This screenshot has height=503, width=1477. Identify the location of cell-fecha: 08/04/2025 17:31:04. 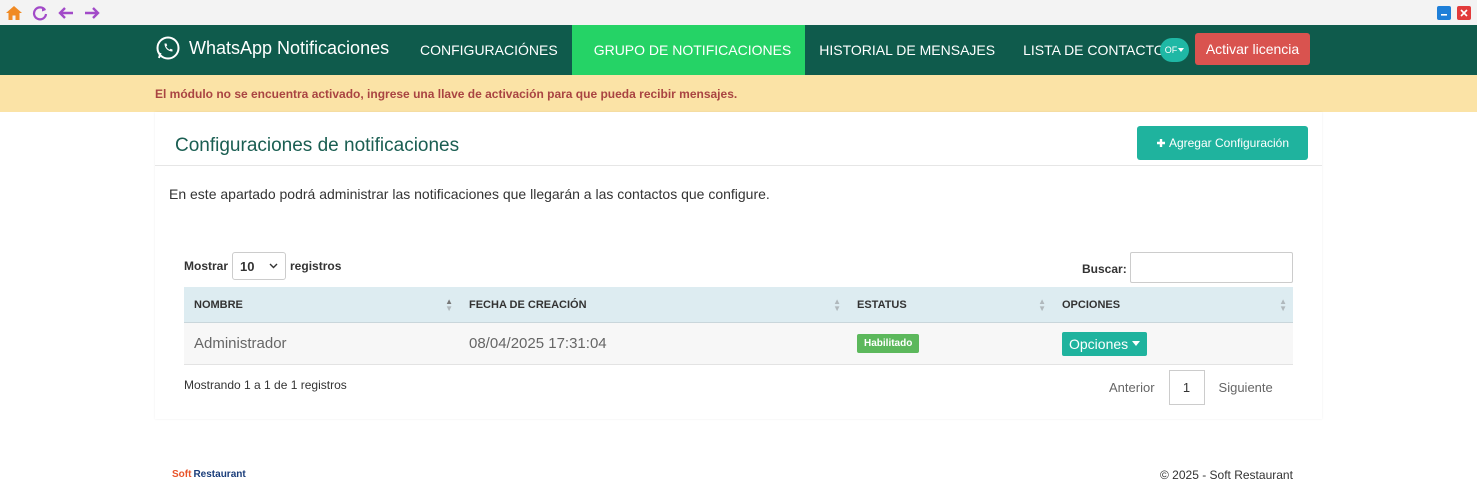
(538, 343).